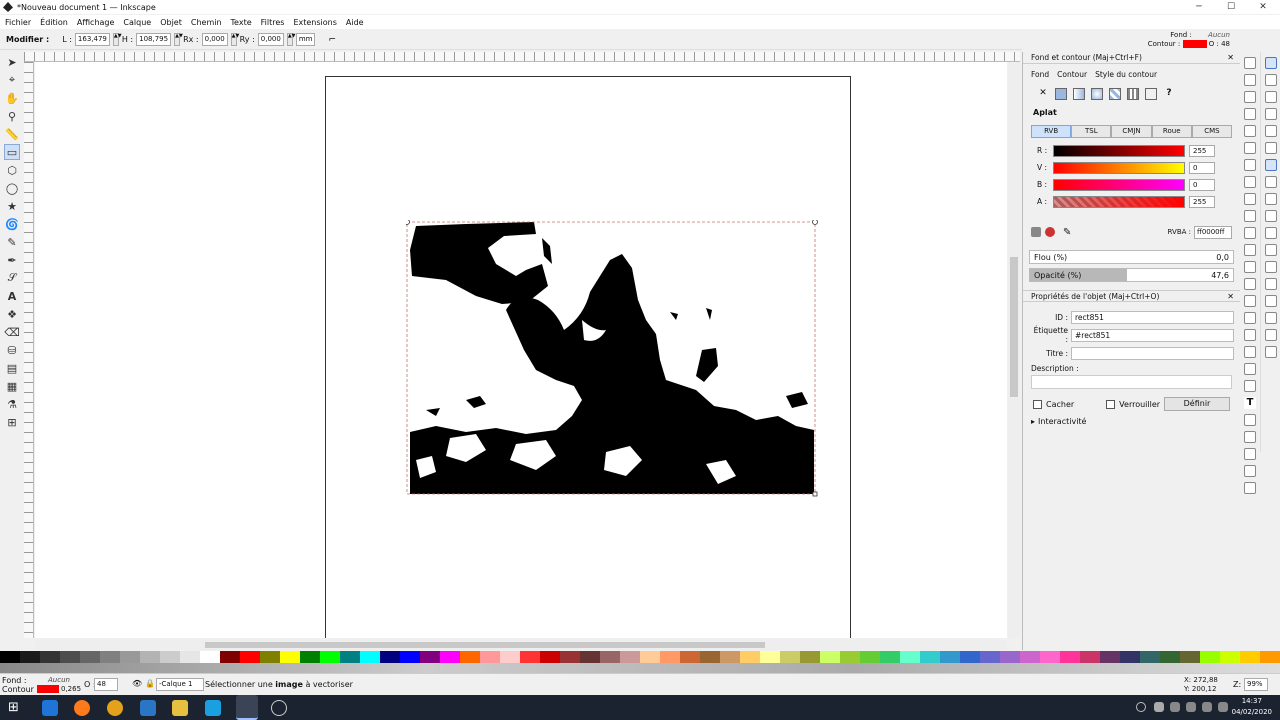 This screenshot has width=1280, height=720. Describe the element at coordinates (180, 708) in the screenshot. I see `file-explorer-icon` at that location.